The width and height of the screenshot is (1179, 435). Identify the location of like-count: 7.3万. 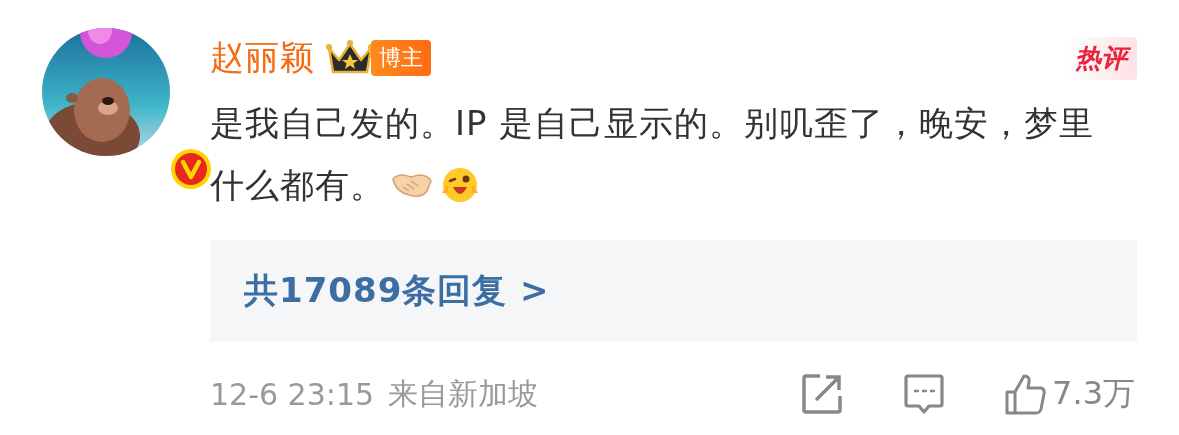
(1093, 393).